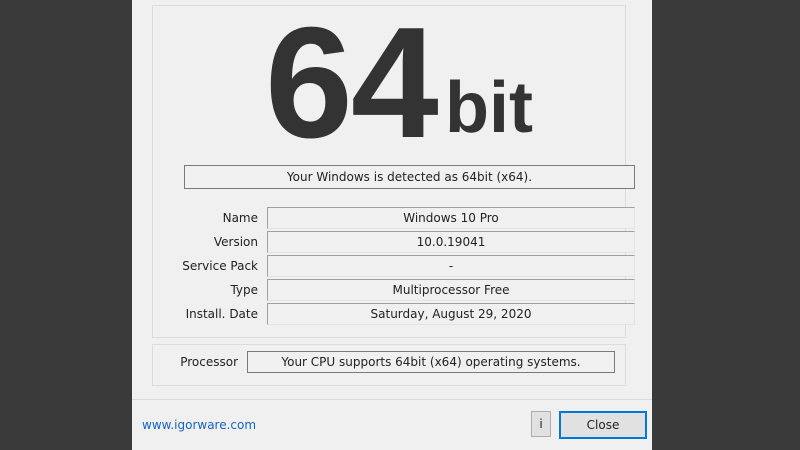 This screenshot has width=800, height=450. Describe the element at coordinates (451, 242) in the screenshot. I see `info-row-value: 10.0.19041` at that location.